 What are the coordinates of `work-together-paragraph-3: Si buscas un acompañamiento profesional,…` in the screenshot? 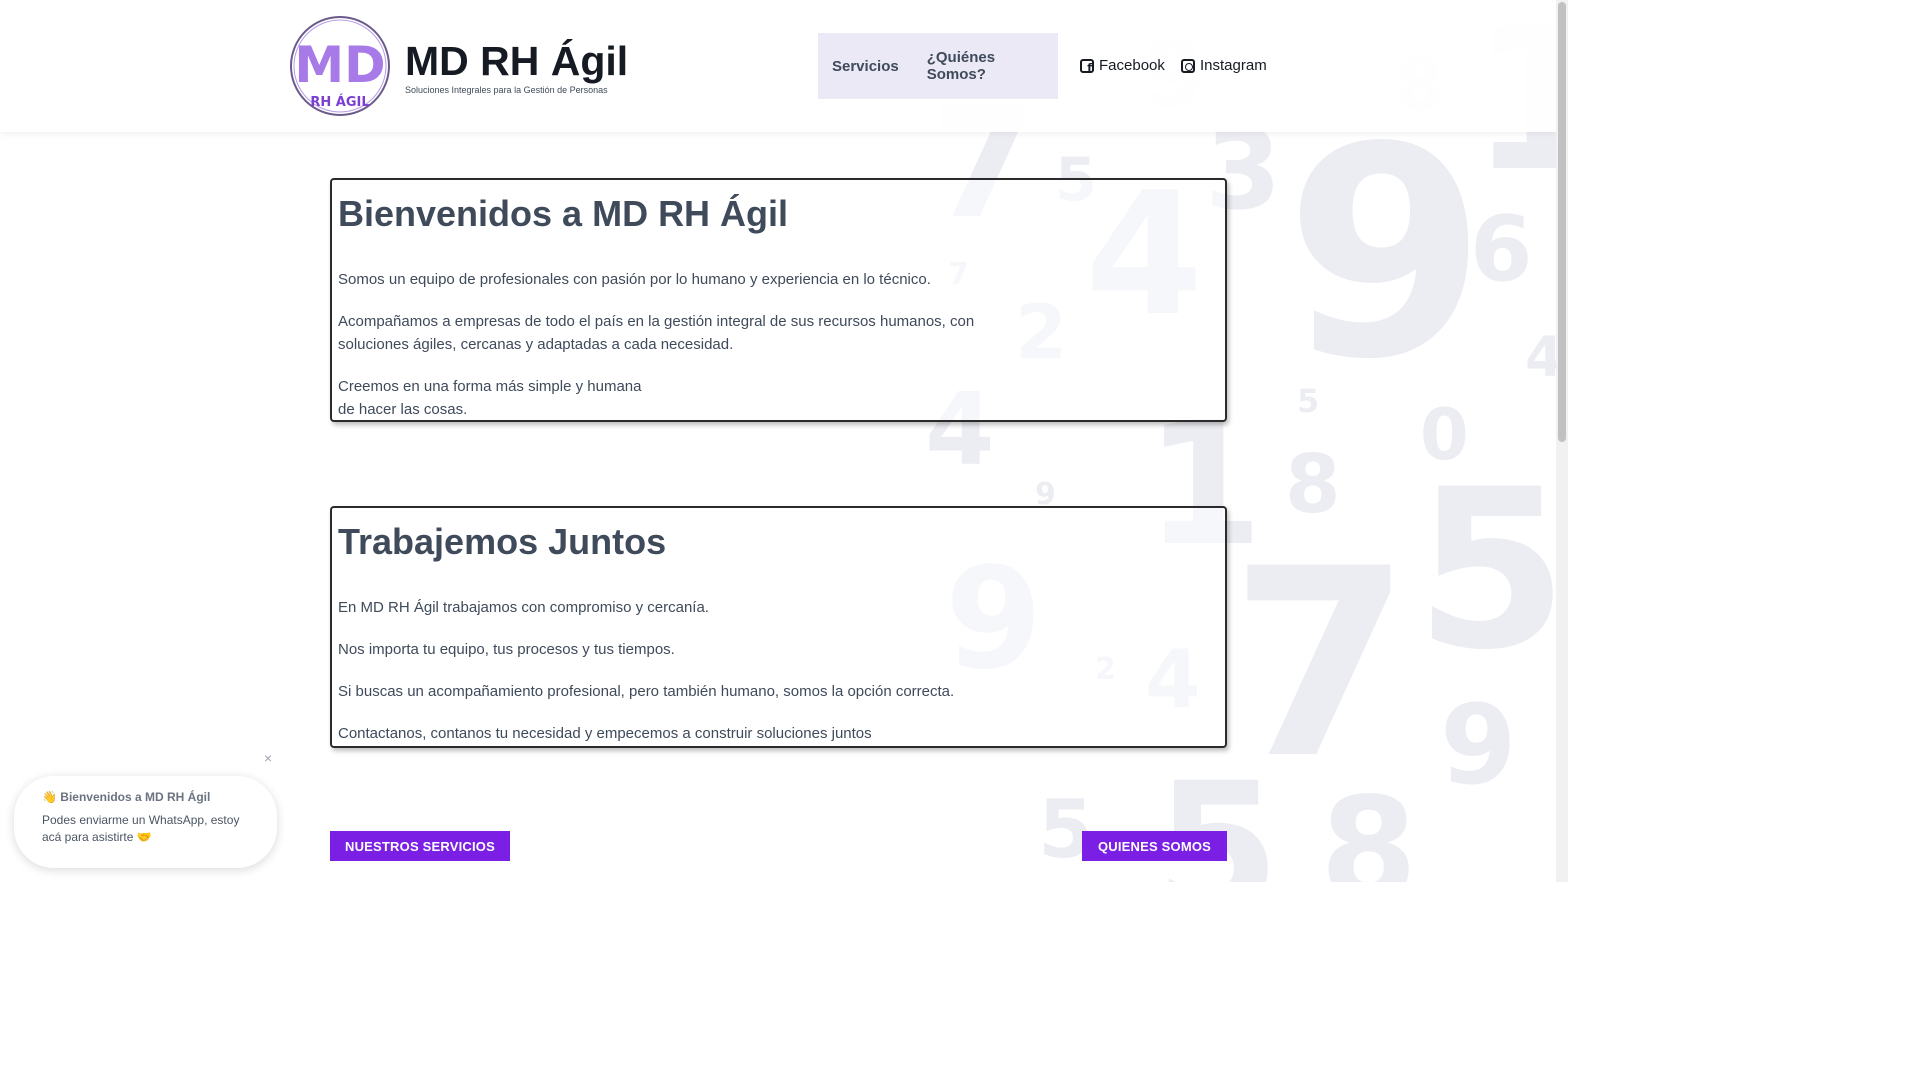 It's located at (646, 691).